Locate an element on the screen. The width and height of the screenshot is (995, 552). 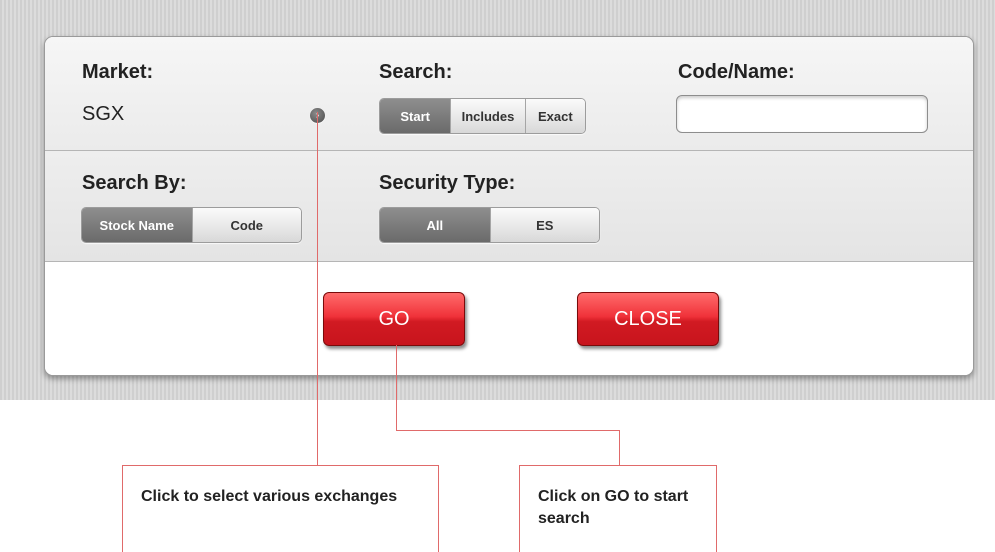
go-callout-line-drop is located at coordinates (619, 448).